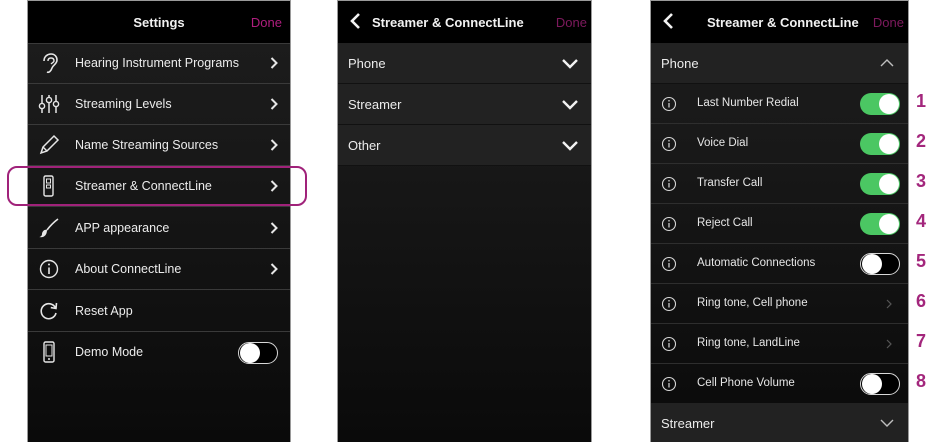 The height and width of the screenshot is (442, 932). I want to click on refresh-icon, so click(49, 311).